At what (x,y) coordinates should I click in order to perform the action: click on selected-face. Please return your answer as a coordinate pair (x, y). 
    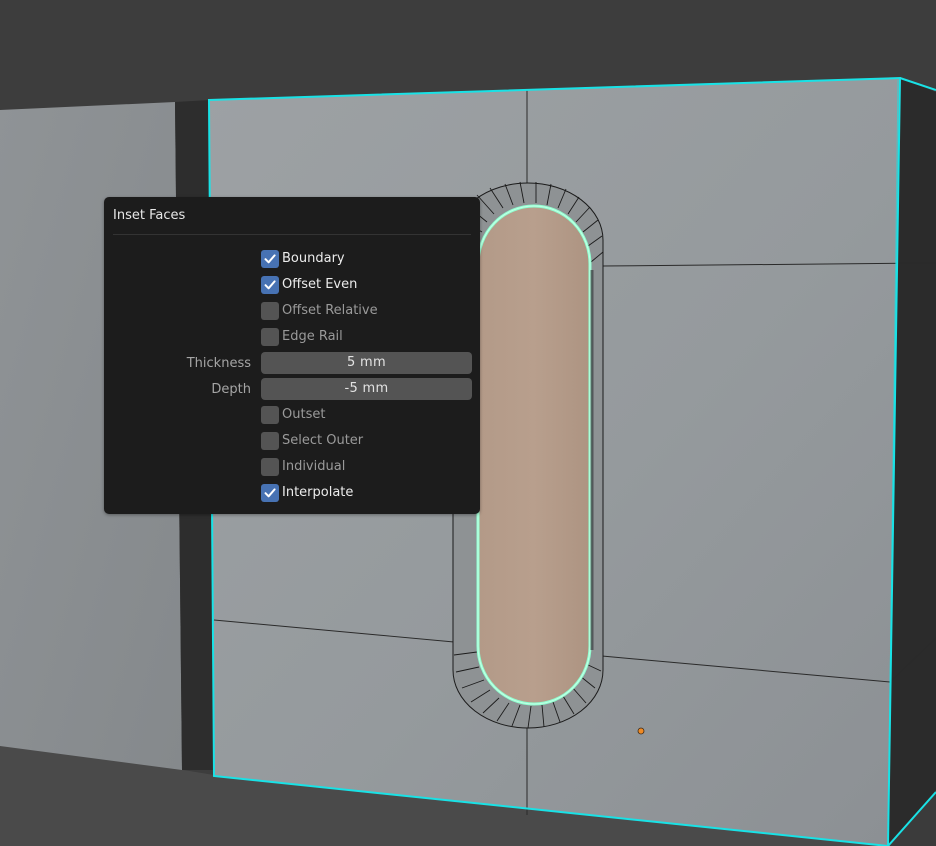
    Looking at the image, I should click on (534, 455).